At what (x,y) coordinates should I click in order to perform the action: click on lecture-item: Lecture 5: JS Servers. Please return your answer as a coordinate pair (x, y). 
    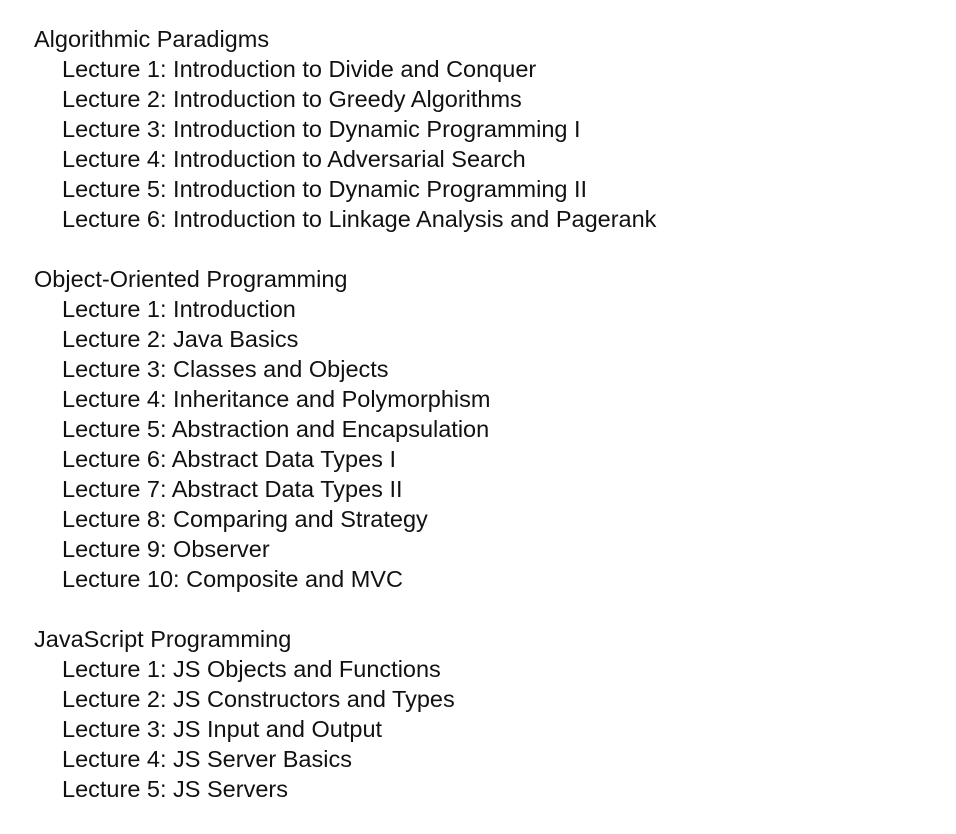
    Looking at the image, I should click on (359, 789).